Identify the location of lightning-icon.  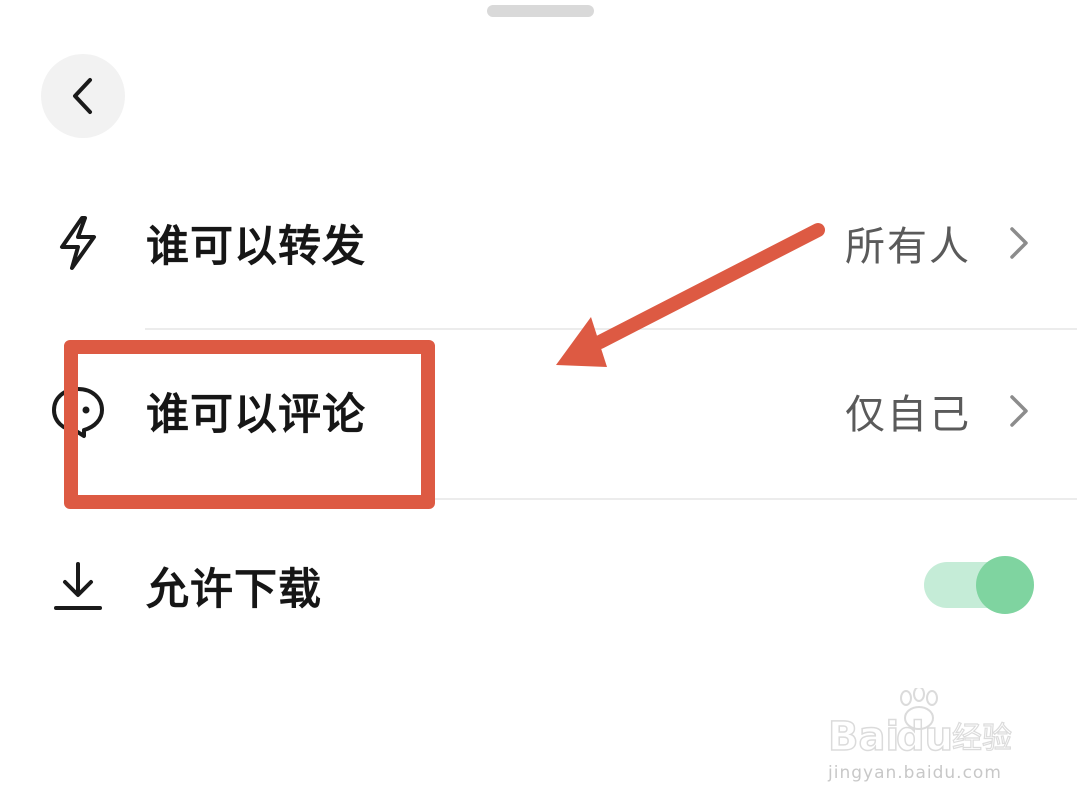
(78, 243).